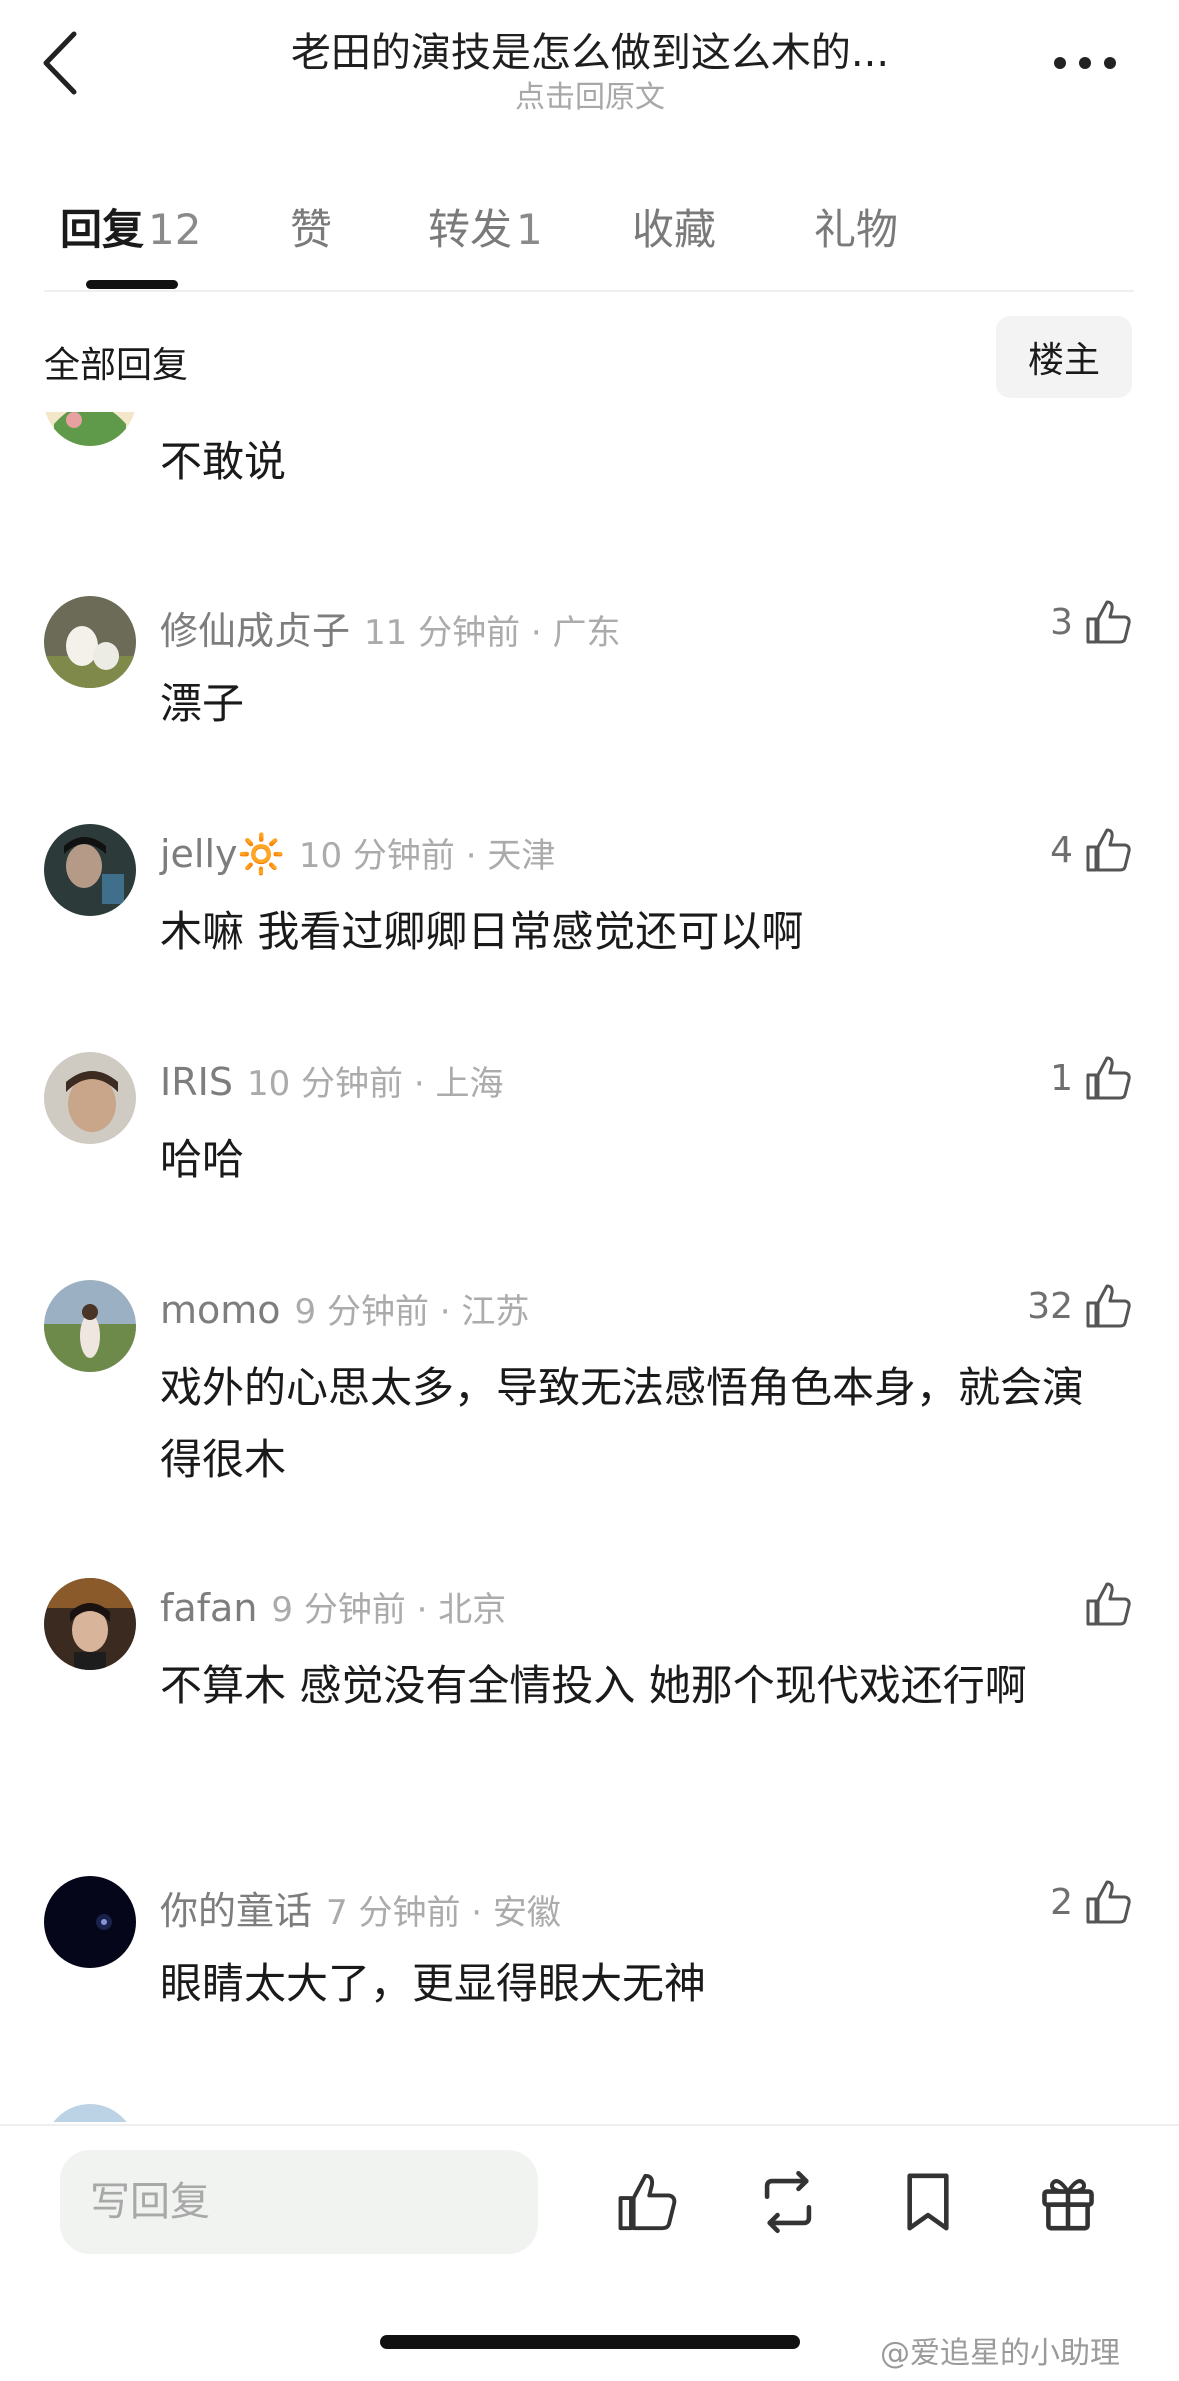 The image size is (1179, 2381). I want to click on like-count: 4, so click(1061, 850).